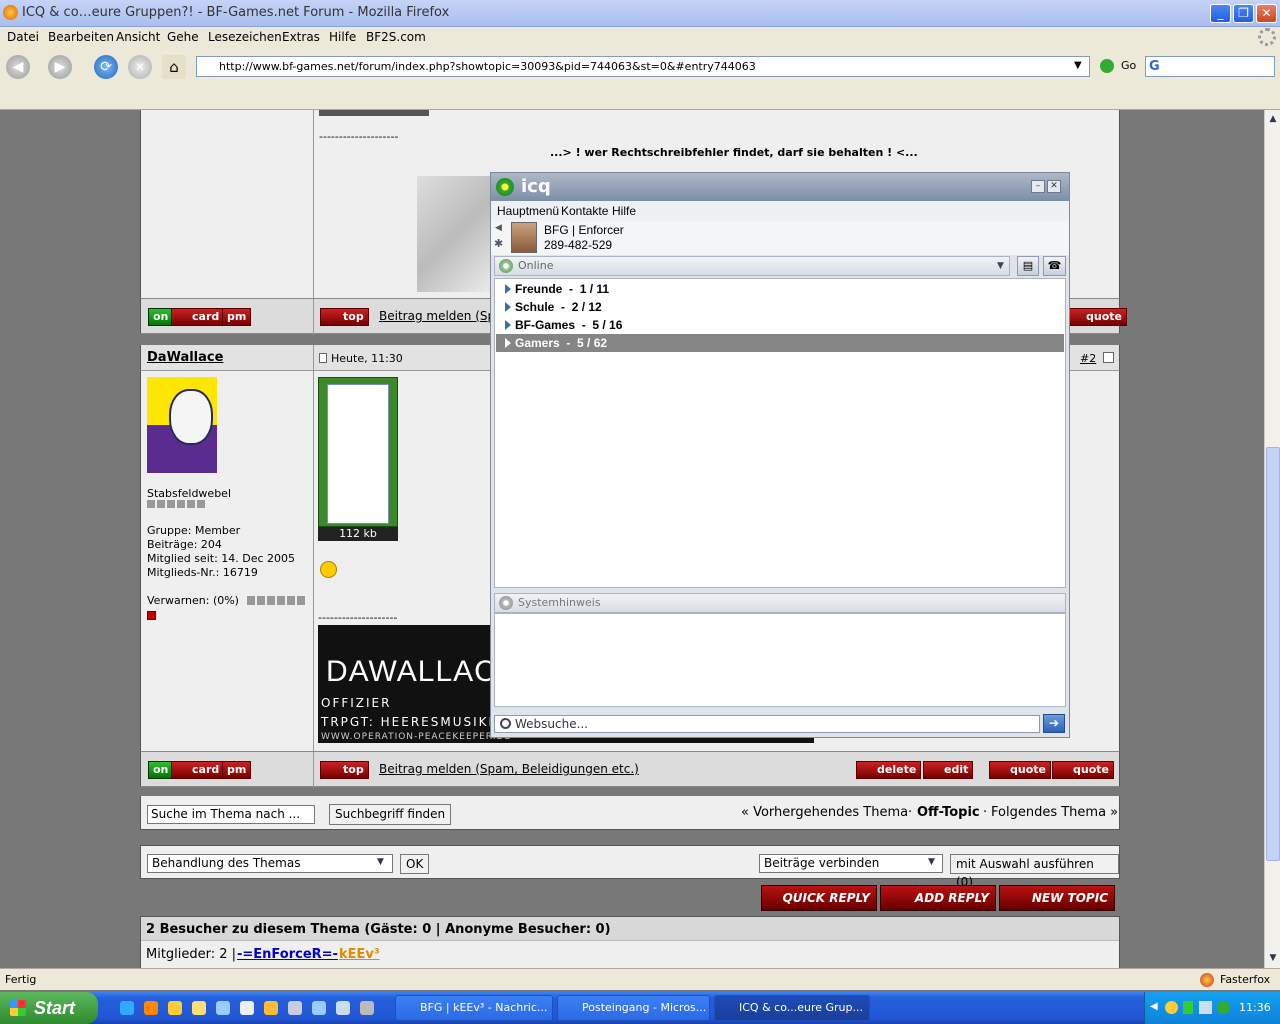 The image size is (1280, 1024). I want to click on web-search-go-button: ➔, so click(1054, 723).